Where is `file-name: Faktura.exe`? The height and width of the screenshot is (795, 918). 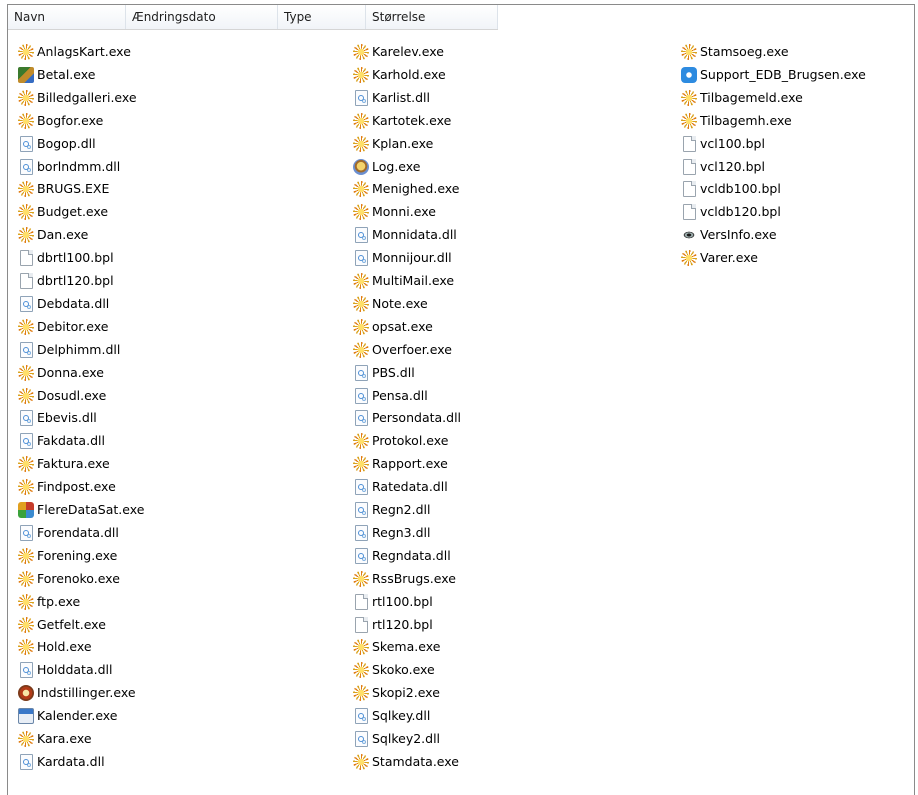 file-name: Faktura.exe is located at coordinates (73, 464).